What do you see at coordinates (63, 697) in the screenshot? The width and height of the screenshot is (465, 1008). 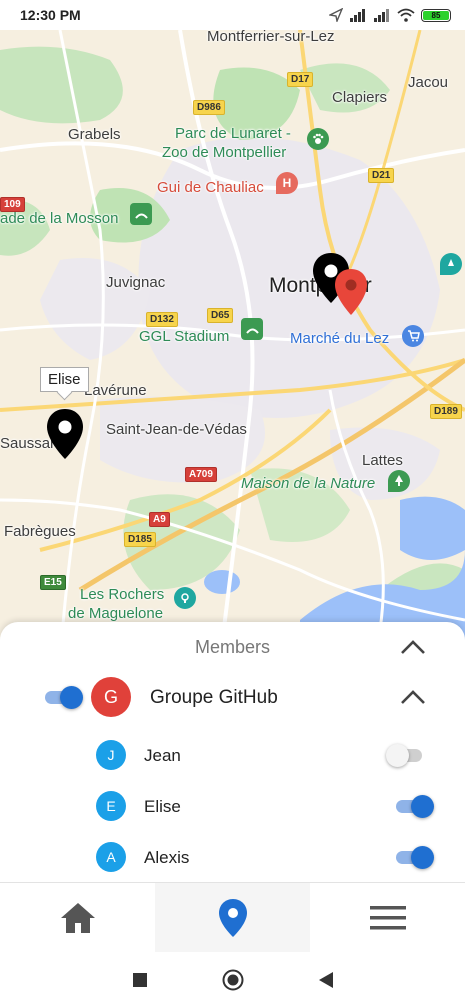 I see `group-visibility-toggle` at bounding box center [63, 697].